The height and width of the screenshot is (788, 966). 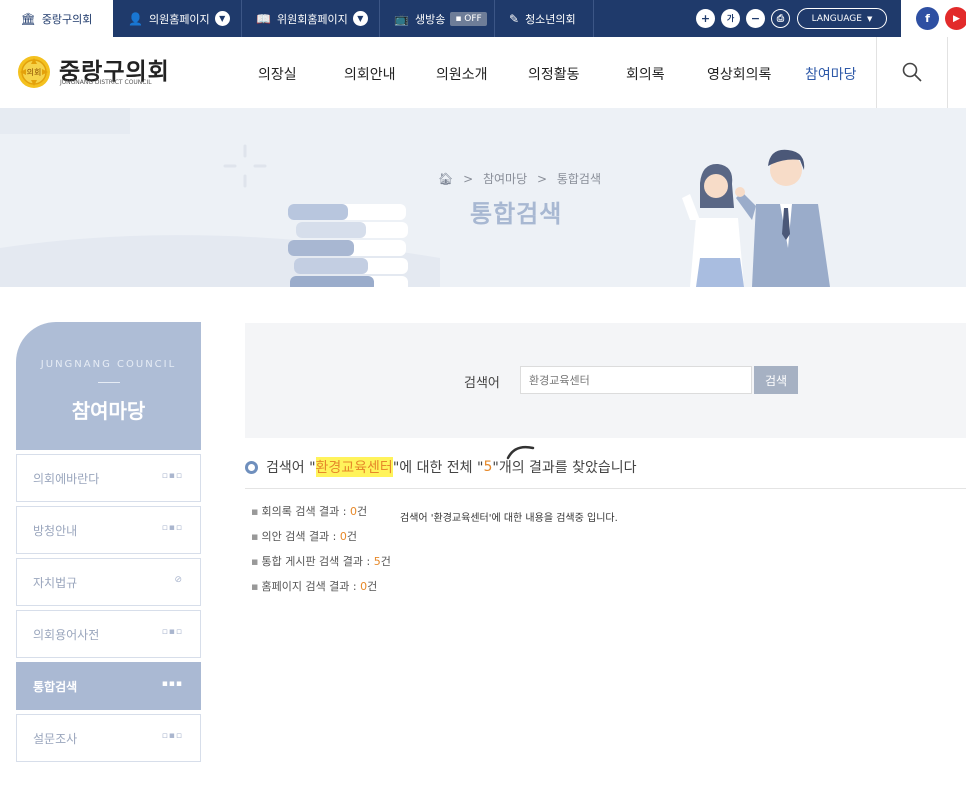 I want to click on topbar-item-label: 위원회홈페이지, so click(x=312, y=19).